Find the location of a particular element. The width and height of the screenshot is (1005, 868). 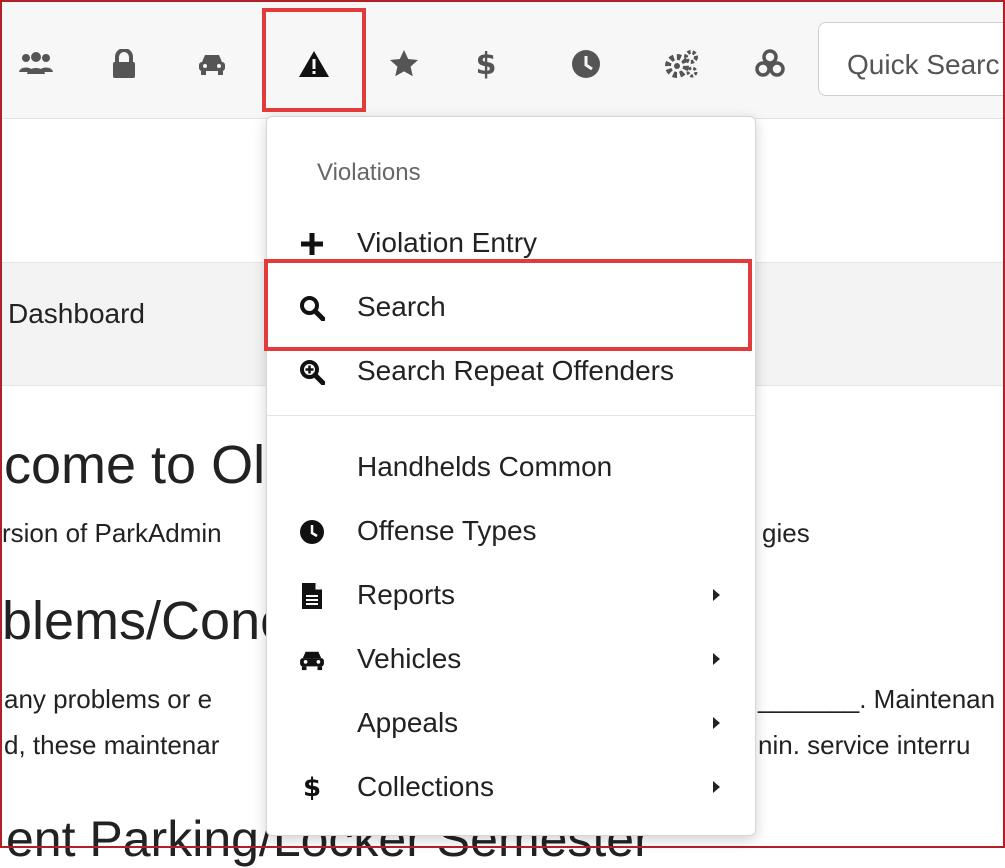

biohazard-icon is located at coordinates (770, 64).